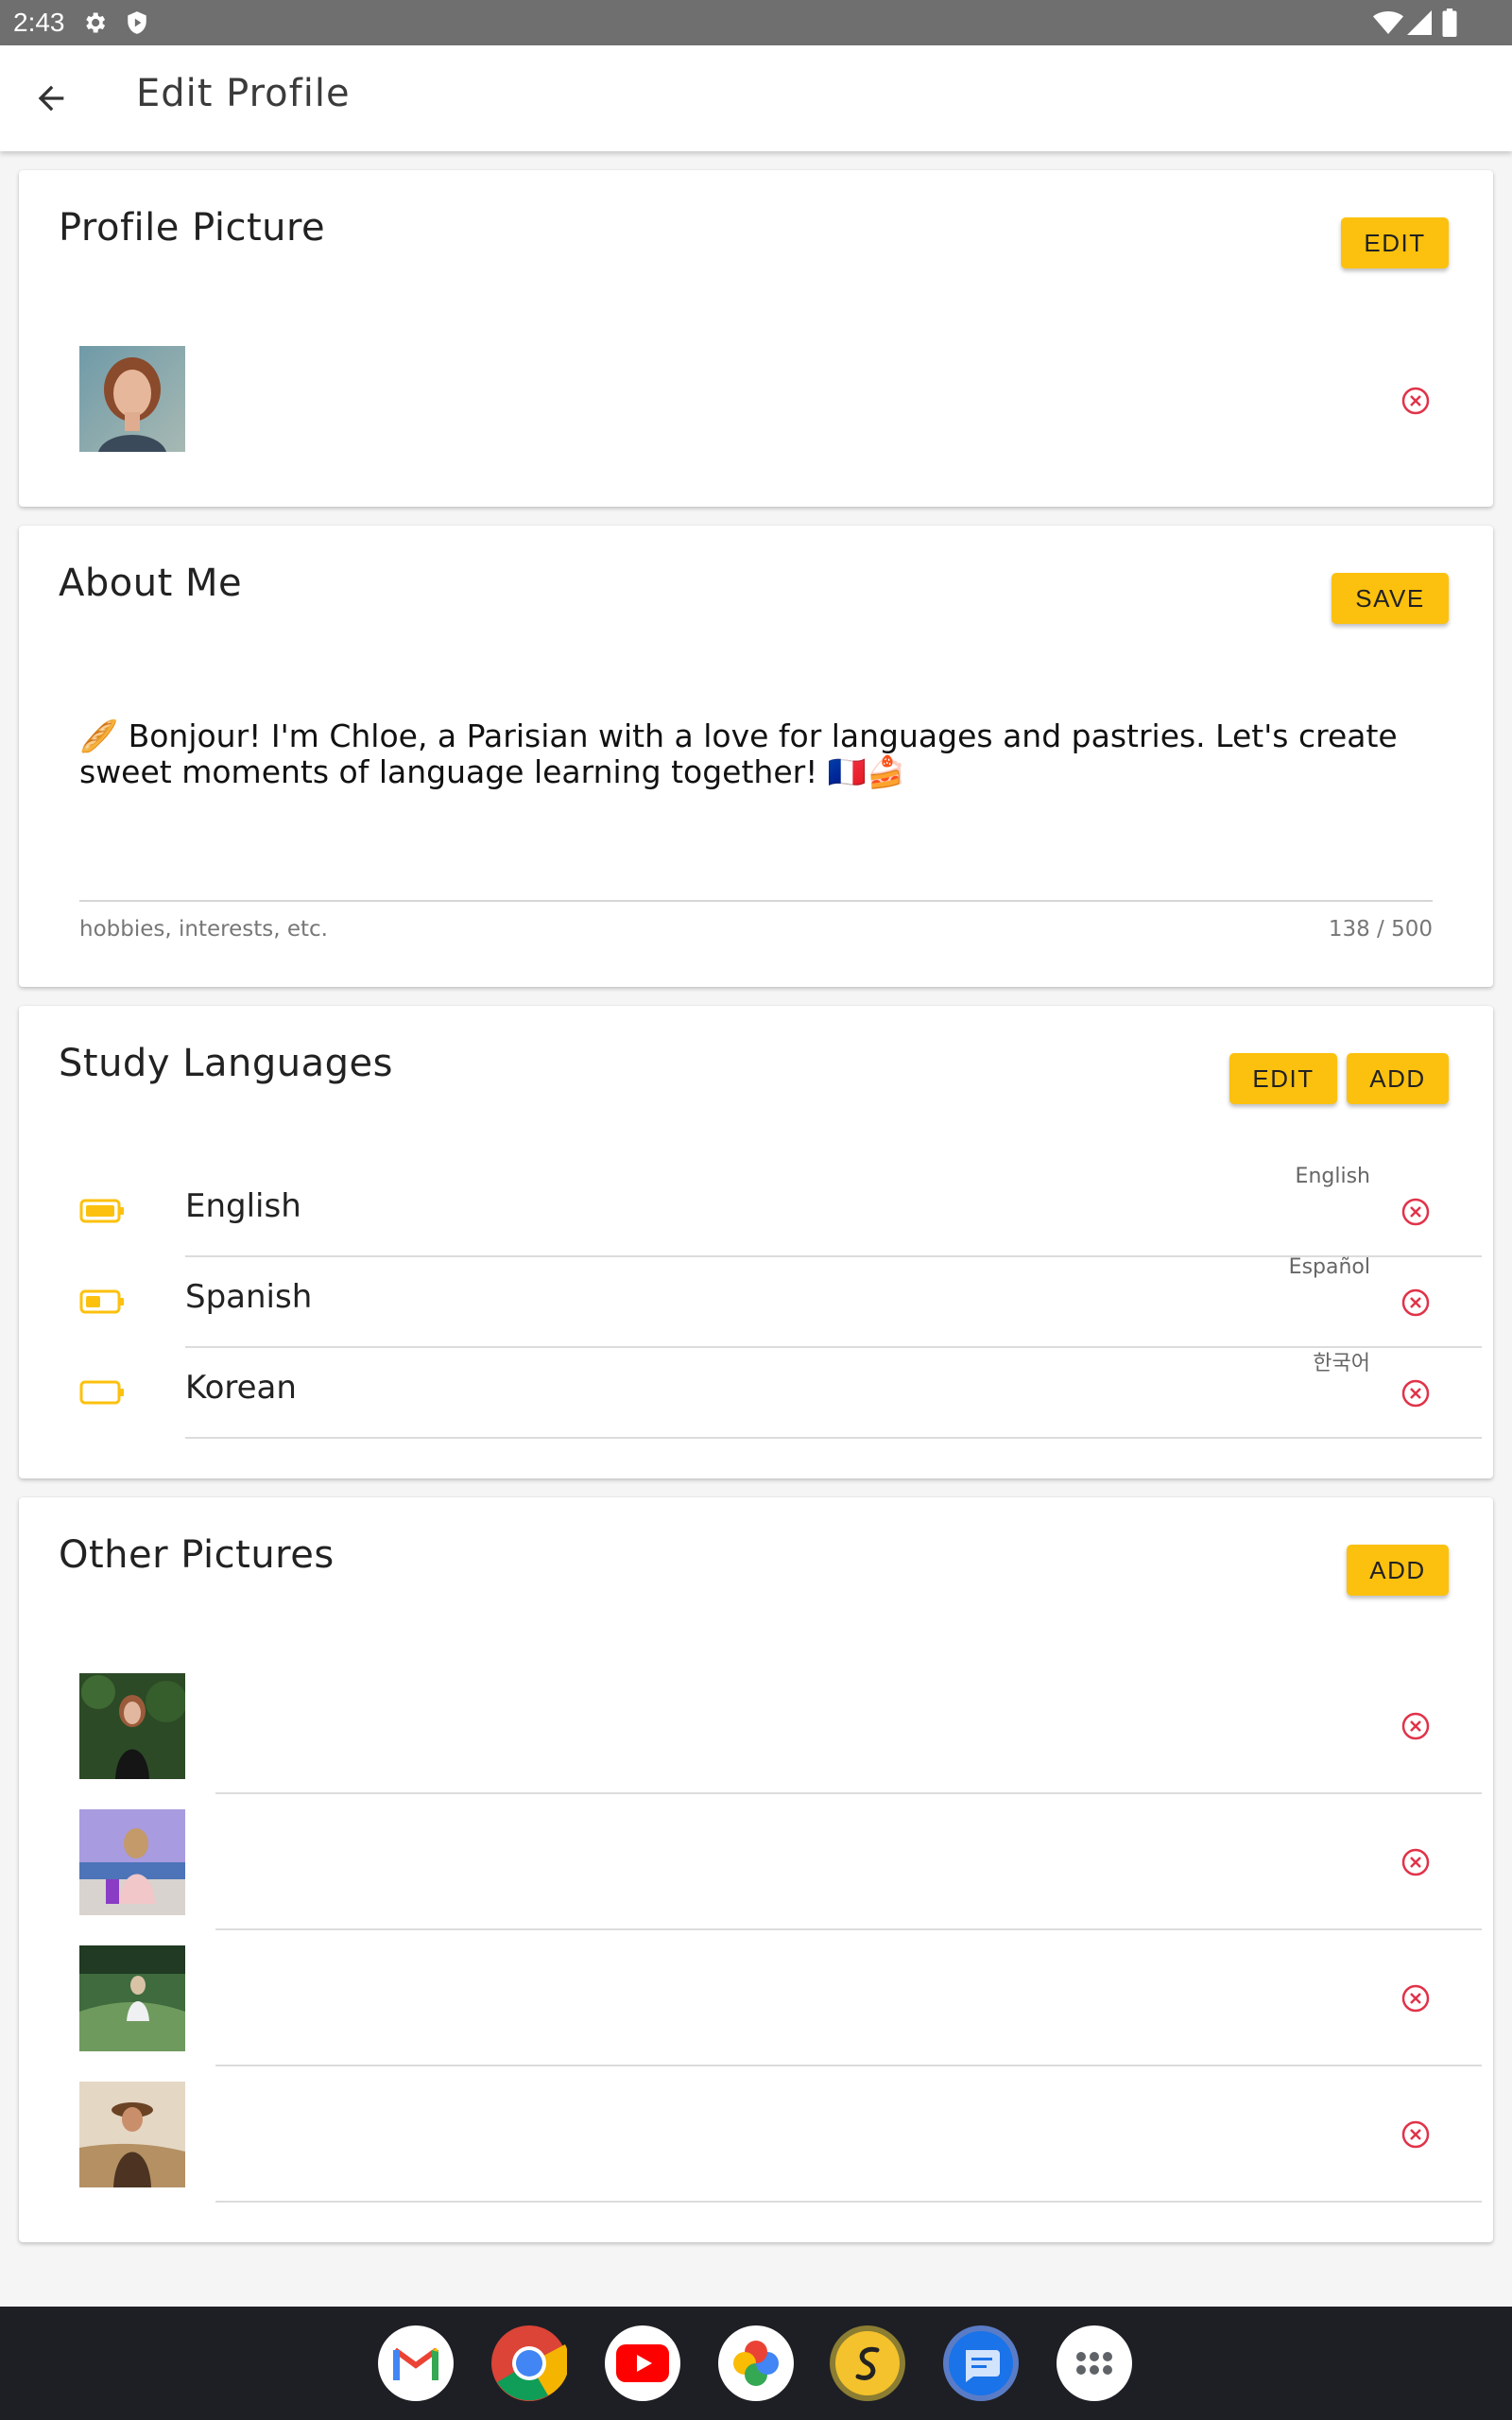 The image size is (1512, 2420). What do you see at coordinates (1380, 929) in the screenshot?
I see `character-counter: 138 / 500` at bounding box center [1380, 929].